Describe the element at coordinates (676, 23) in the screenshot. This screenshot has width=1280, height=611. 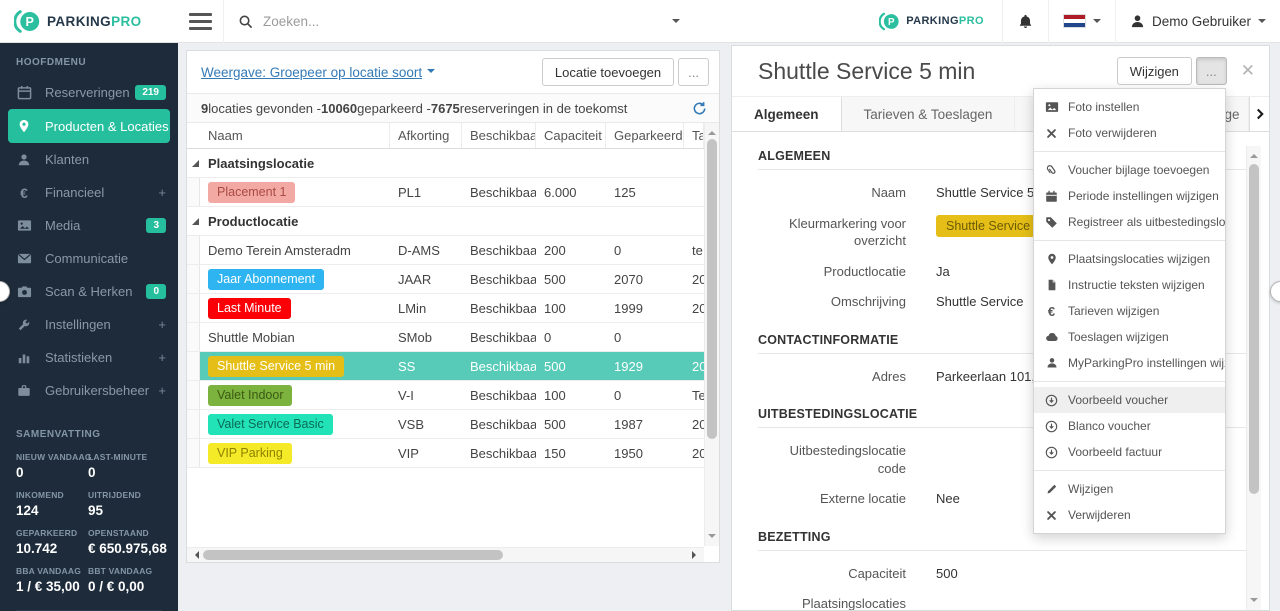
I see `search-scope-caret-icon` at that location.